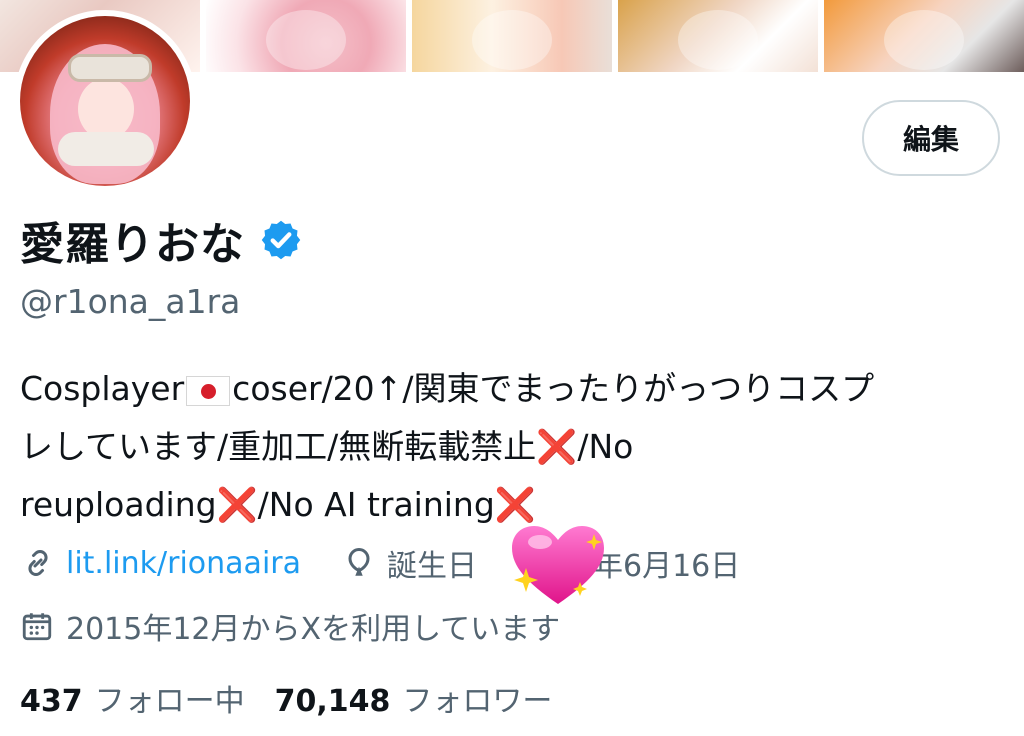 The image size is (1024, 736). I want to click on birthday-label: 誕生日, so click(432, 566).